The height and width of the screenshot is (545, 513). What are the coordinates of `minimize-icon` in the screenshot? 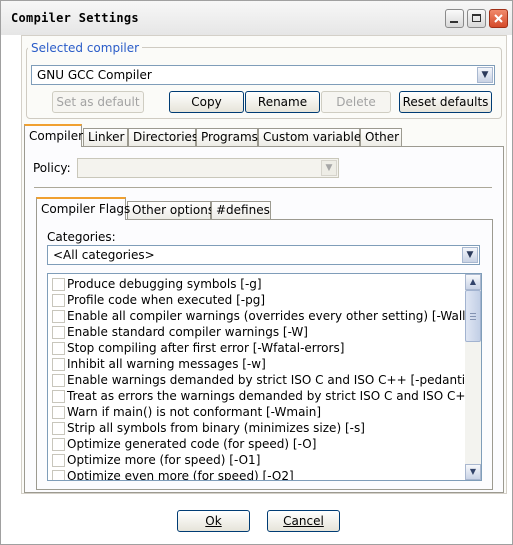 It's located at (454, 22).